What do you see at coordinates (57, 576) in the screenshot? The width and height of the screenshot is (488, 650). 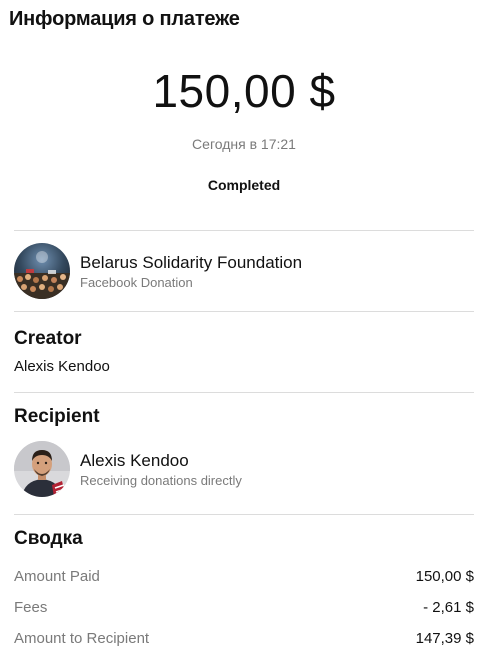 I see `summary-label: Amount Paid` at bounding box center [57, 576].